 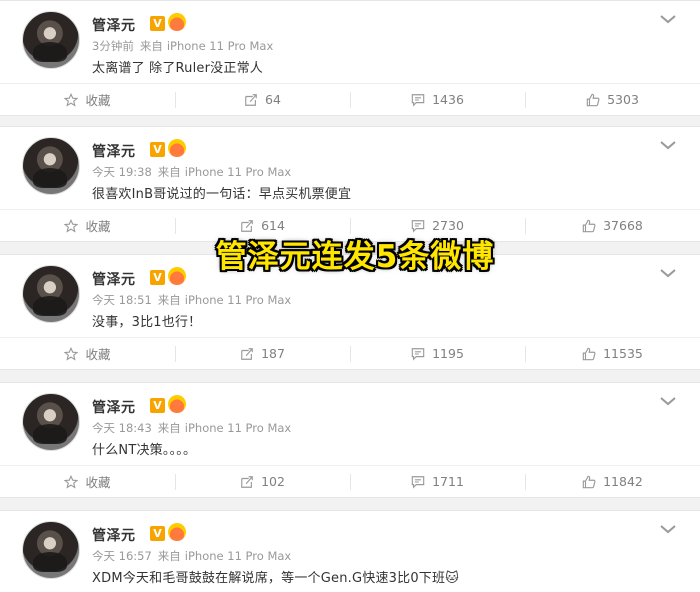 I want to click on repost-button: 187, so click(x=262, y=353).